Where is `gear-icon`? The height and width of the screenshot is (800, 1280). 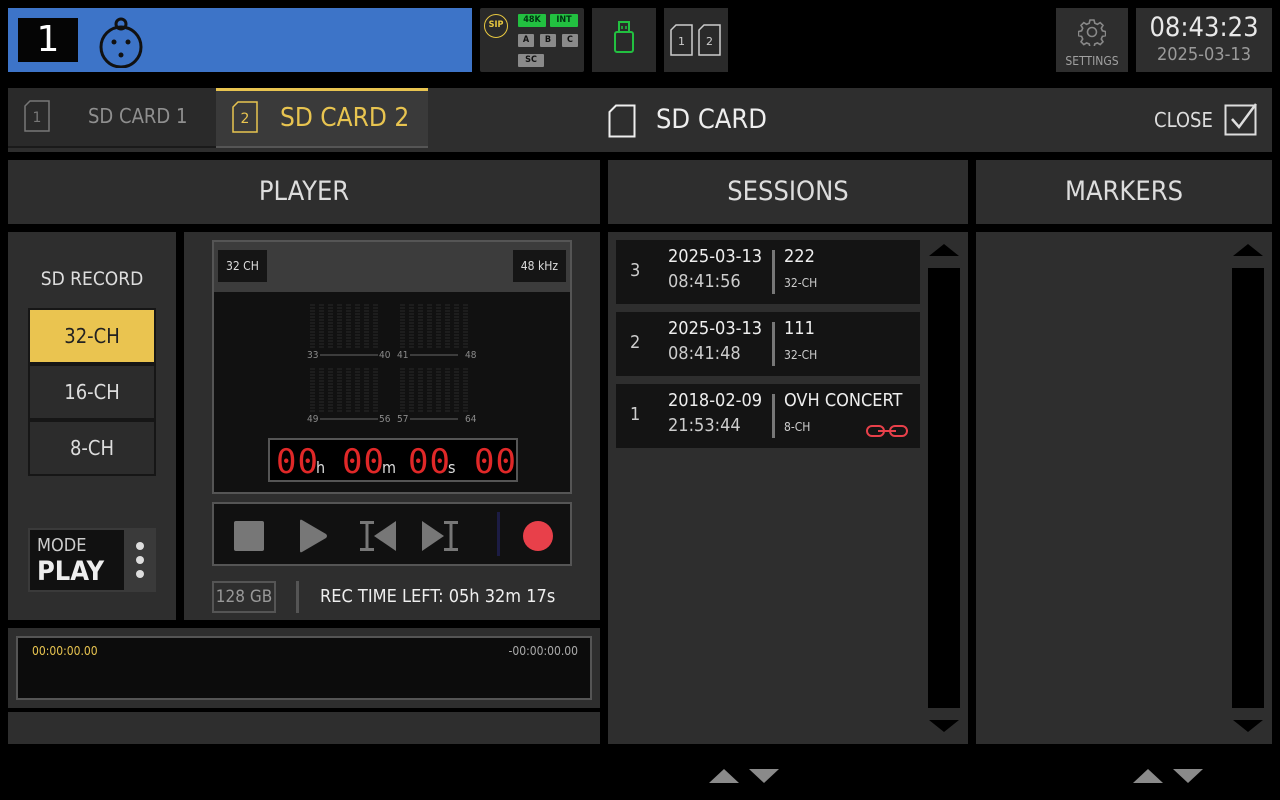 gear-icon is located at coordinates (1092, 32).